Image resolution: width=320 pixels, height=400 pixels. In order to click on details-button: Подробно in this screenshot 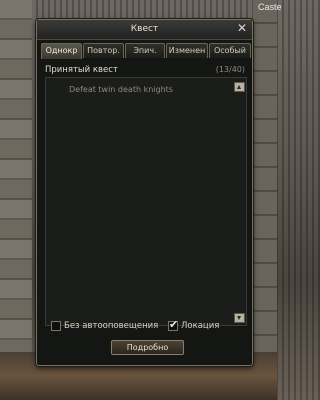, I will do `click(147, 347)`.